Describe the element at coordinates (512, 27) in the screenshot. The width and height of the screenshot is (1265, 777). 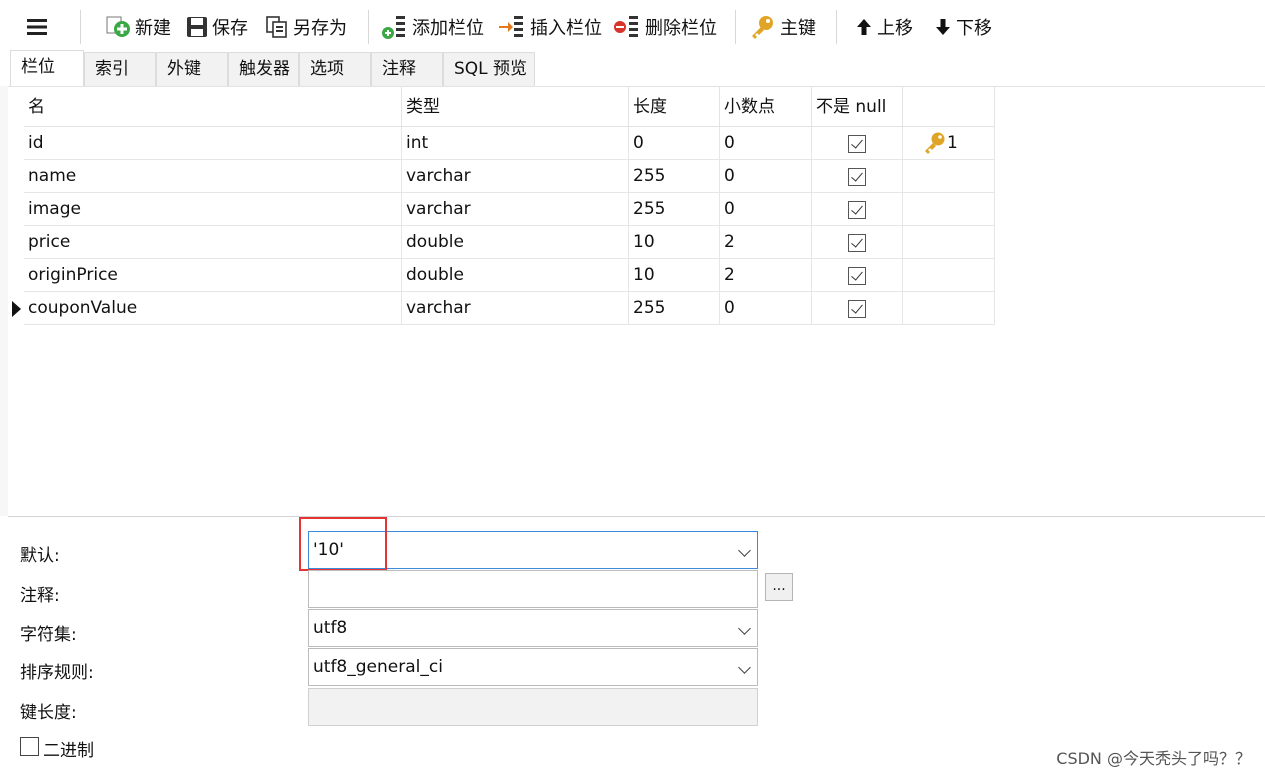
I see `insert-column-icon` at that location.